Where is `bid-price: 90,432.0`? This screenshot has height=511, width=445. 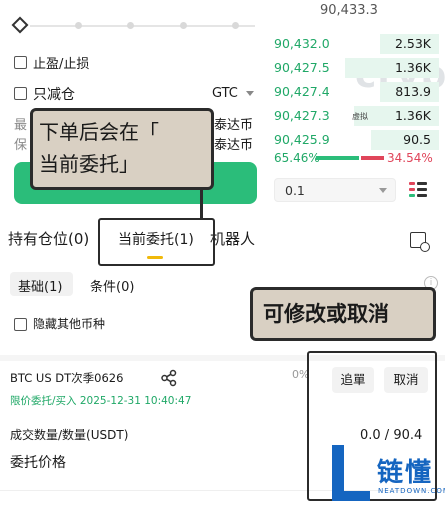 bid-price: 90,432.0 is located at coordinates (302, 43).